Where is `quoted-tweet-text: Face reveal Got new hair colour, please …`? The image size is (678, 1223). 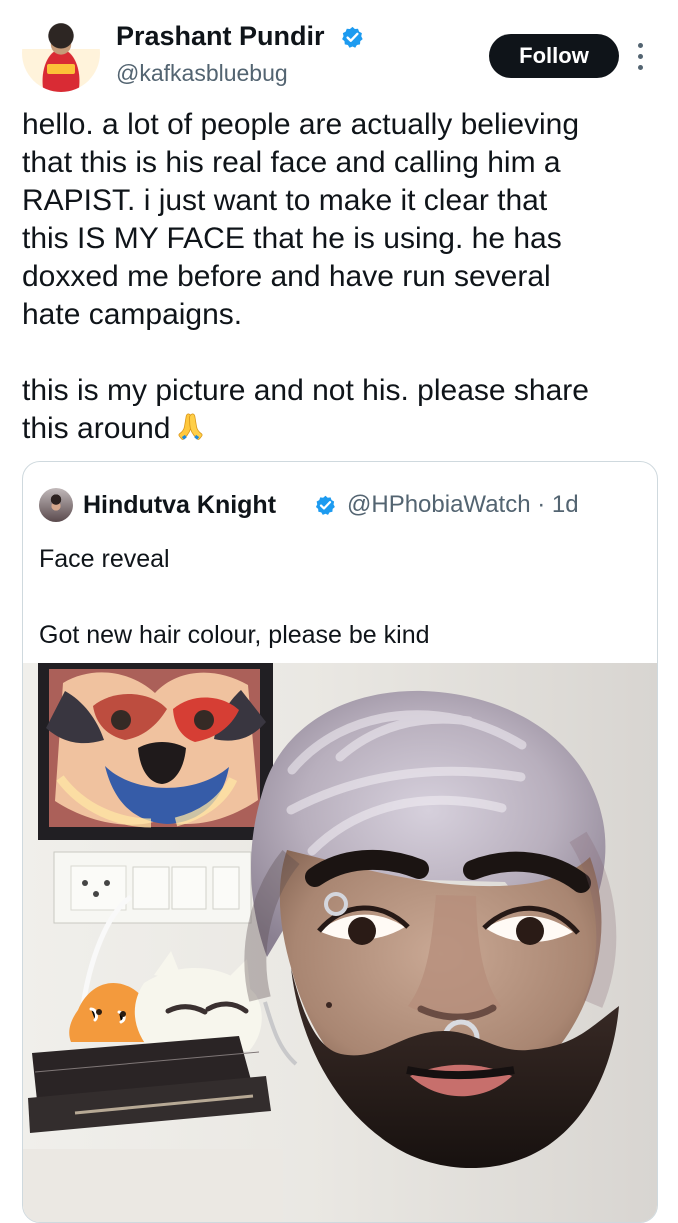
quoted-tweet-text: Face reveal Got new hair colour, please … is located at coordinates (234, 597).